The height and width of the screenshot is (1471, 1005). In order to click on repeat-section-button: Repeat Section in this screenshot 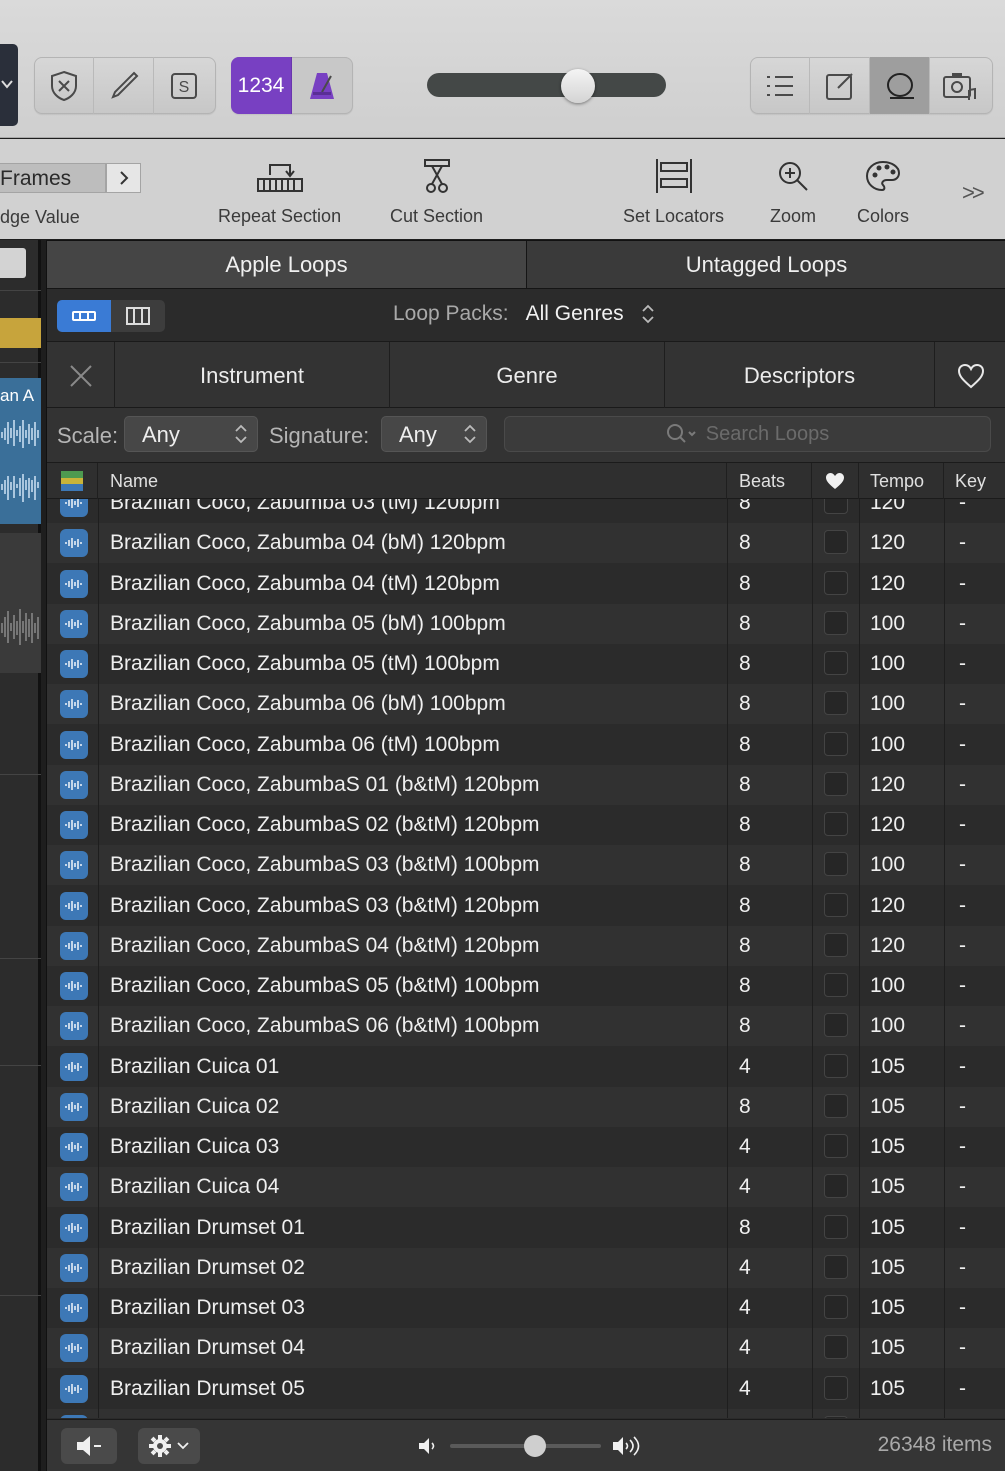, I will do `click(279, 191)`.